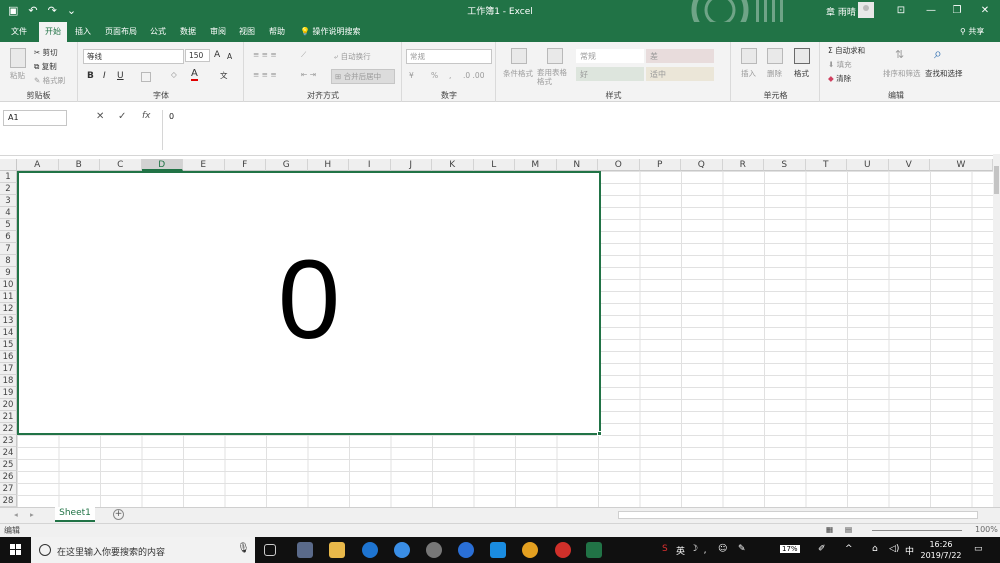  I want to click on restore-button: ❐, so click(957, 11).